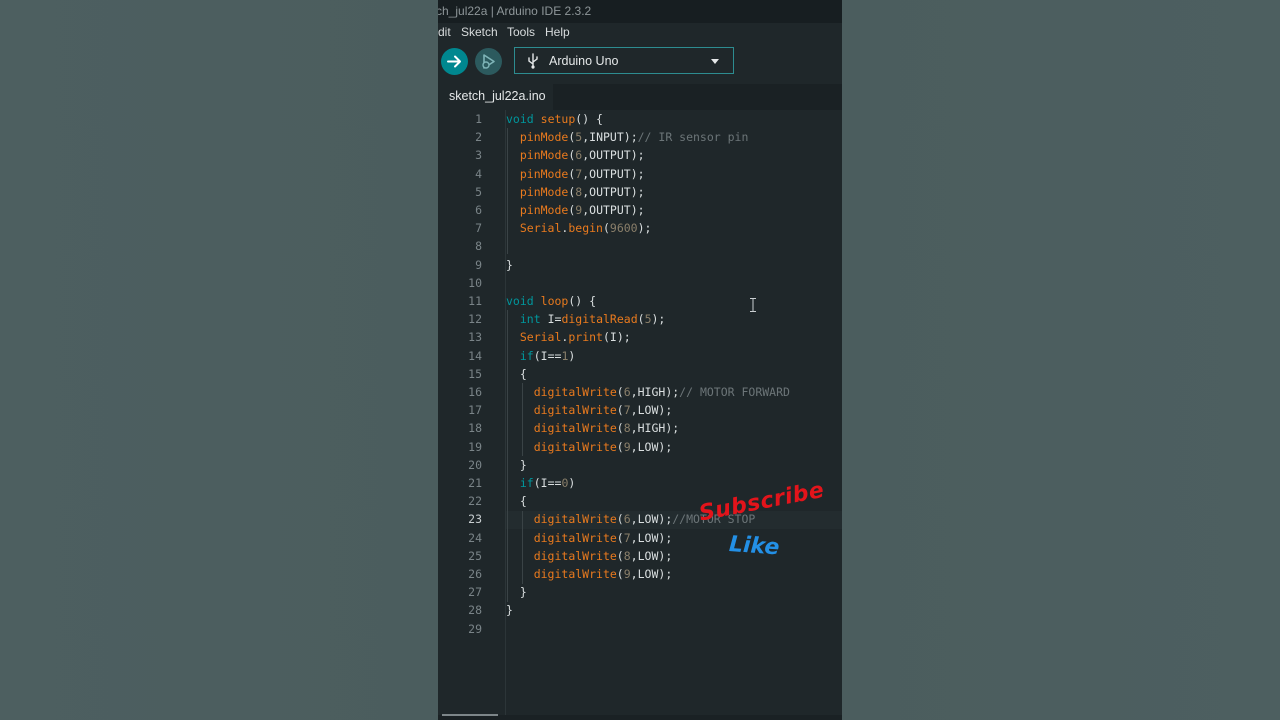  Describe the element at coordinates (478, 173) in the screenshot. I see `line-number: 4` at that location.